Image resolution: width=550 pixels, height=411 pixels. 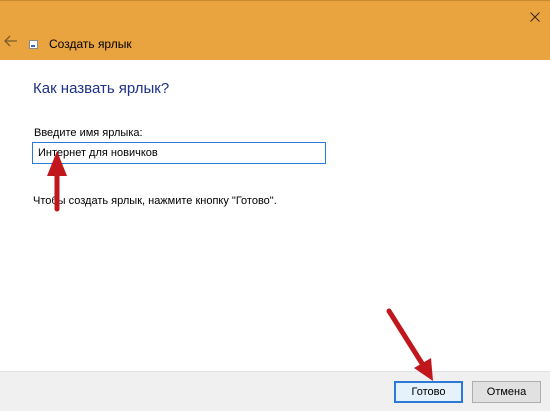 I want to click on shortcut-name-input, so click(x=179, y=153).